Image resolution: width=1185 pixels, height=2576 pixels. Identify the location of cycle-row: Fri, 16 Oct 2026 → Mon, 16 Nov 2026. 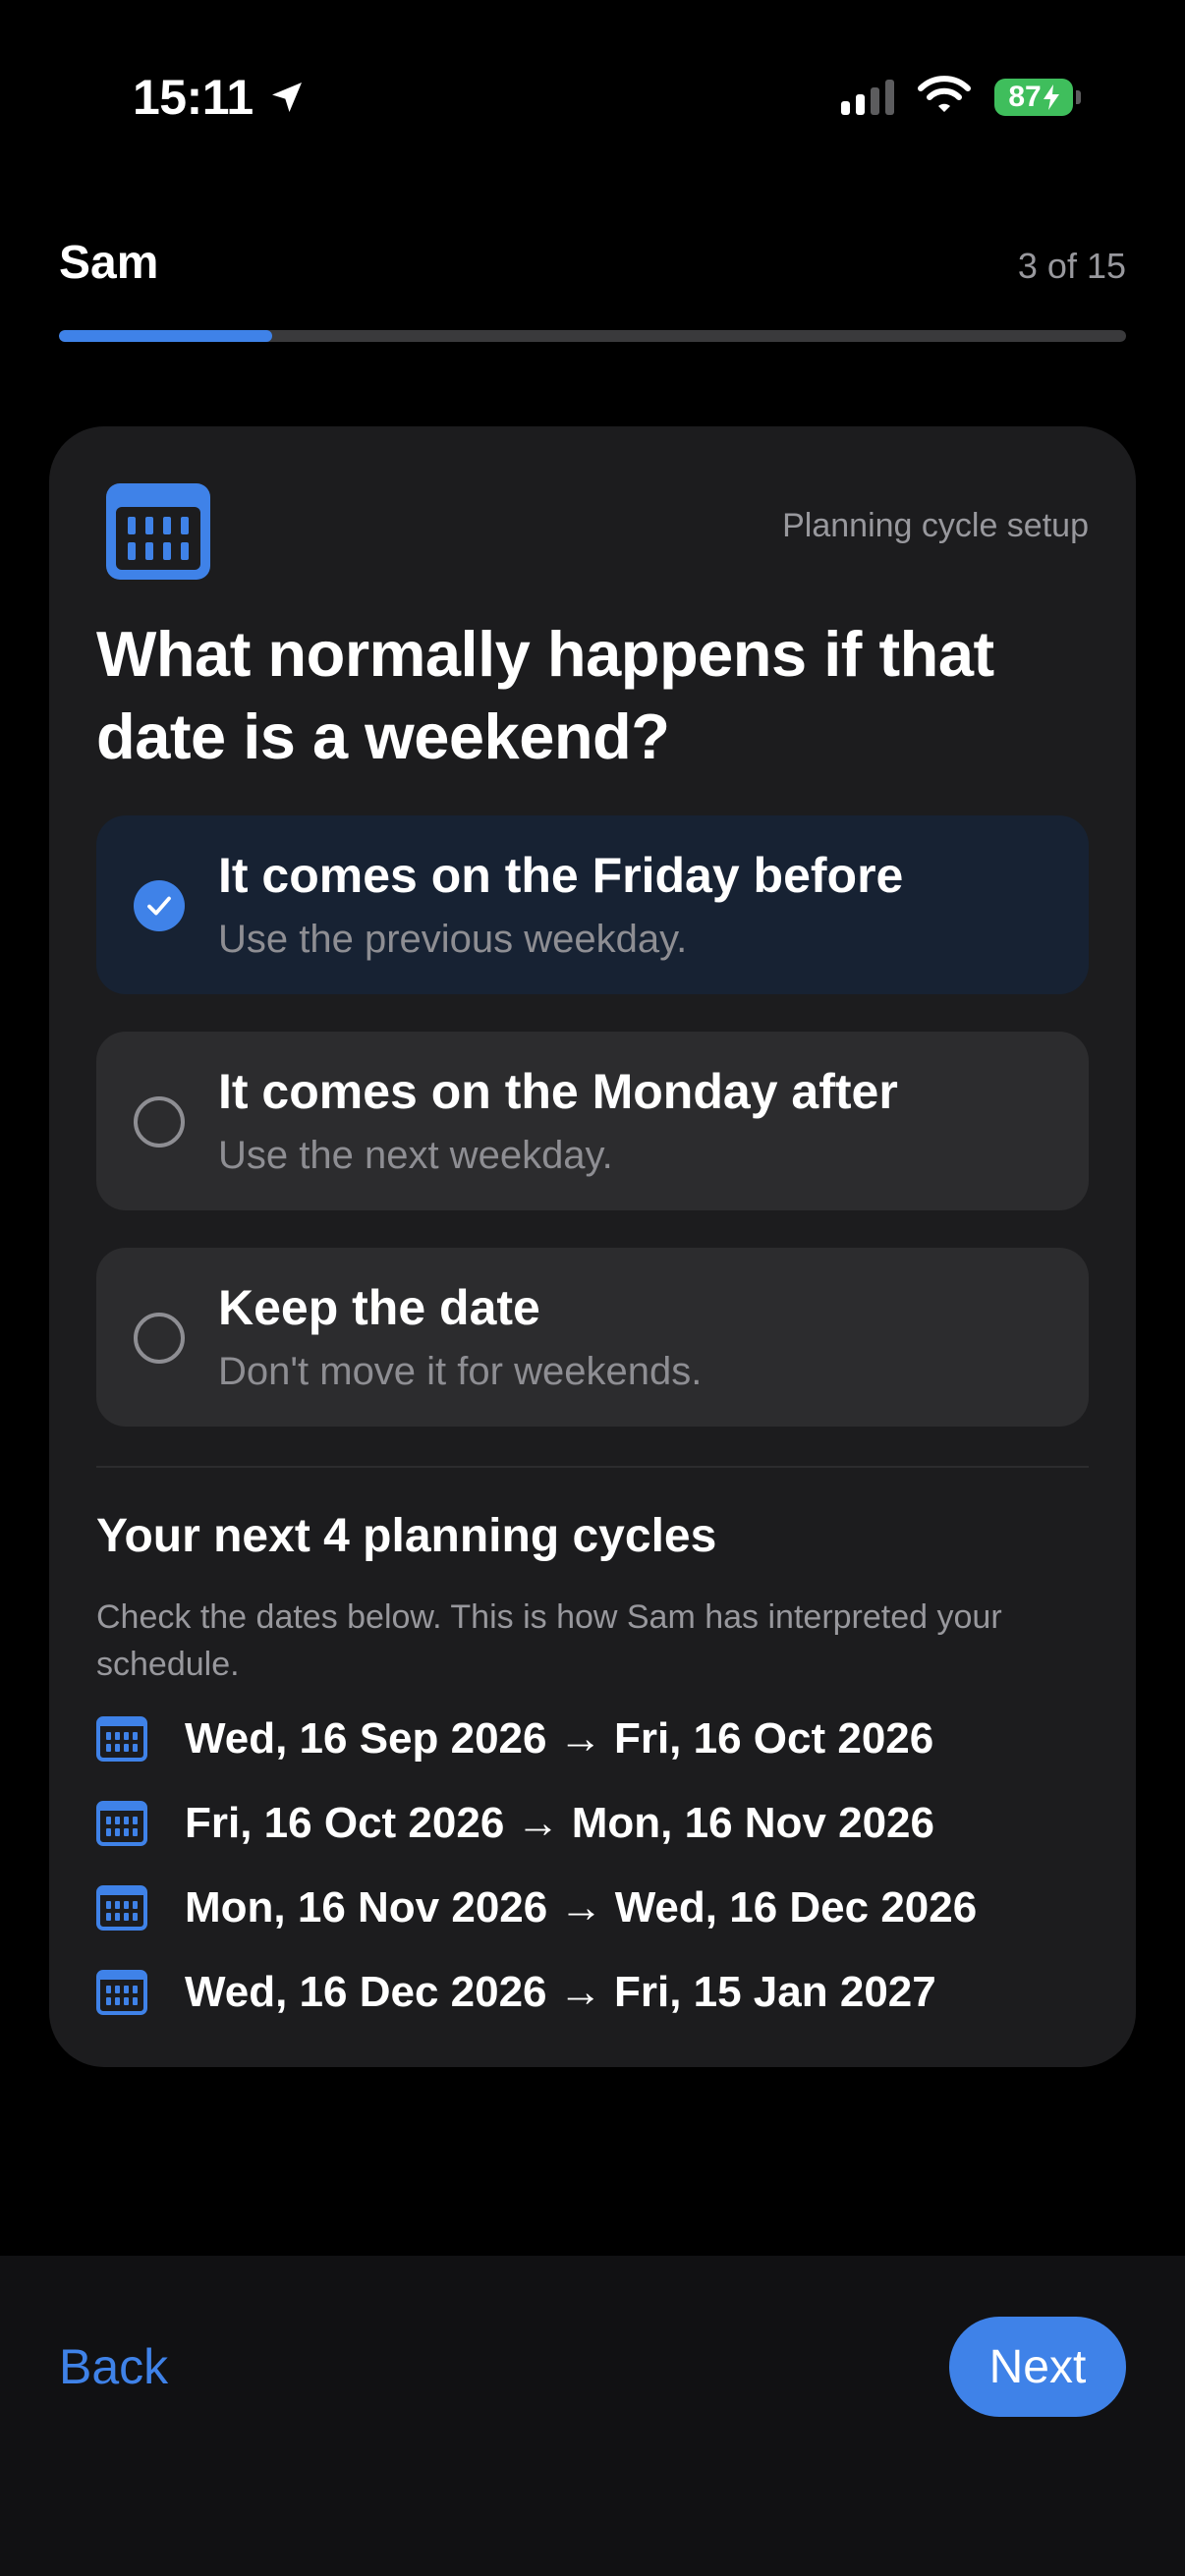
(515, 1823).